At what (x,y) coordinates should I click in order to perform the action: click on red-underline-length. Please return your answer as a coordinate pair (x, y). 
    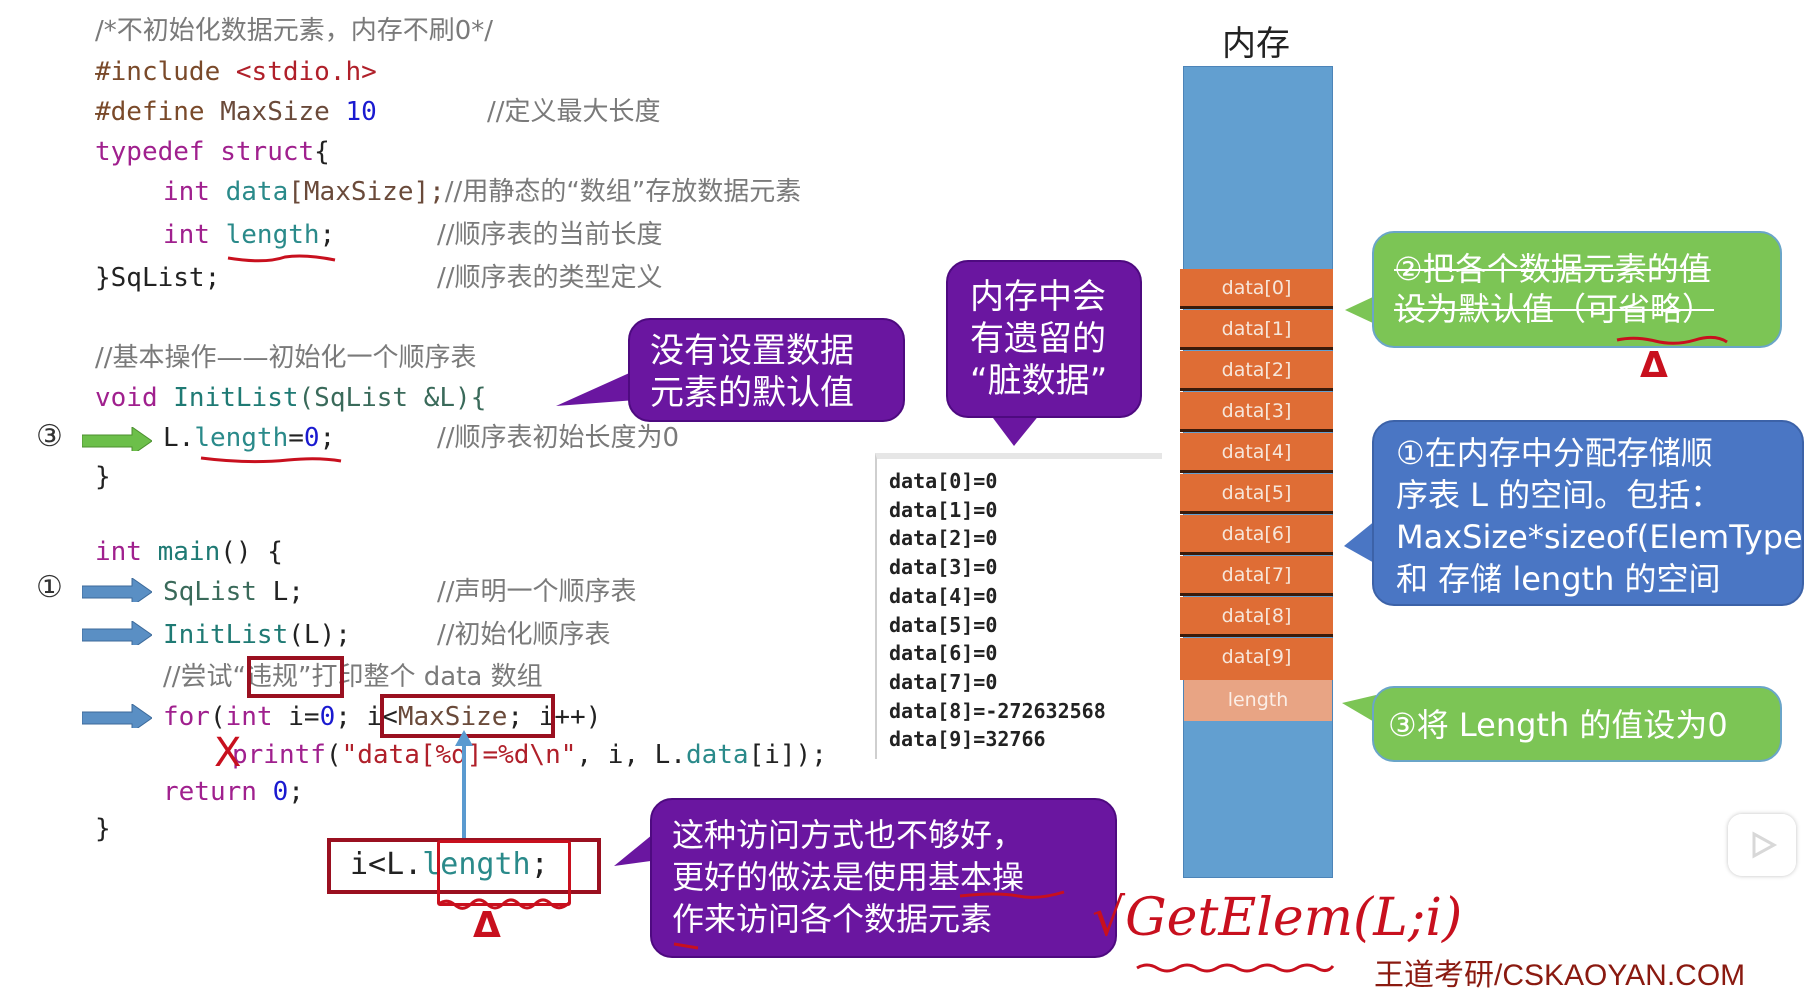
    Looking at the image, I should click on (281, 258).